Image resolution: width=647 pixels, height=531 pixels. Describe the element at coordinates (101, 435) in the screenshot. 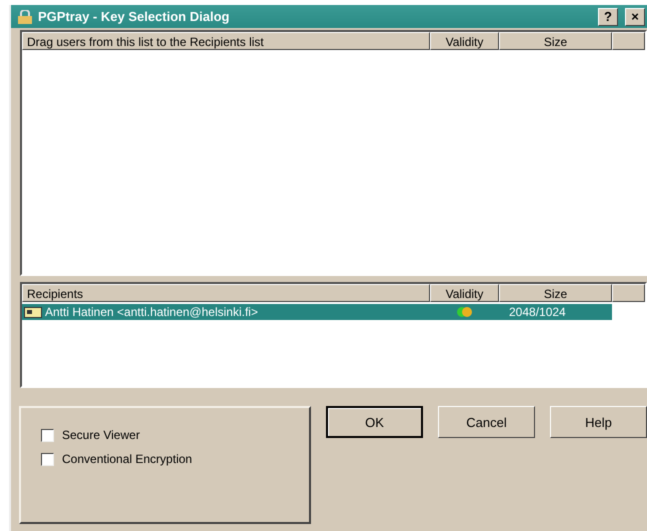

I see `checkbox-label: Secure Viewer` at that location.